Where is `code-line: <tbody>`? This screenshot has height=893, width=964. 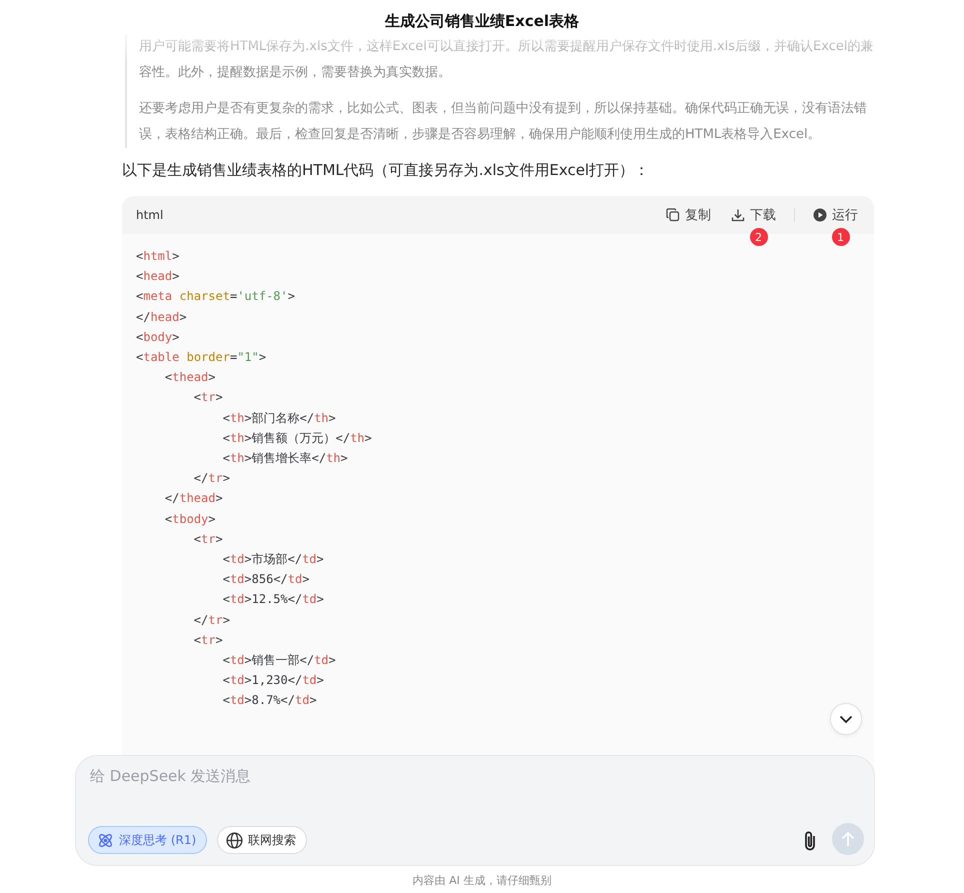
code-line: <tbody> is located at coordinates (190, 519).